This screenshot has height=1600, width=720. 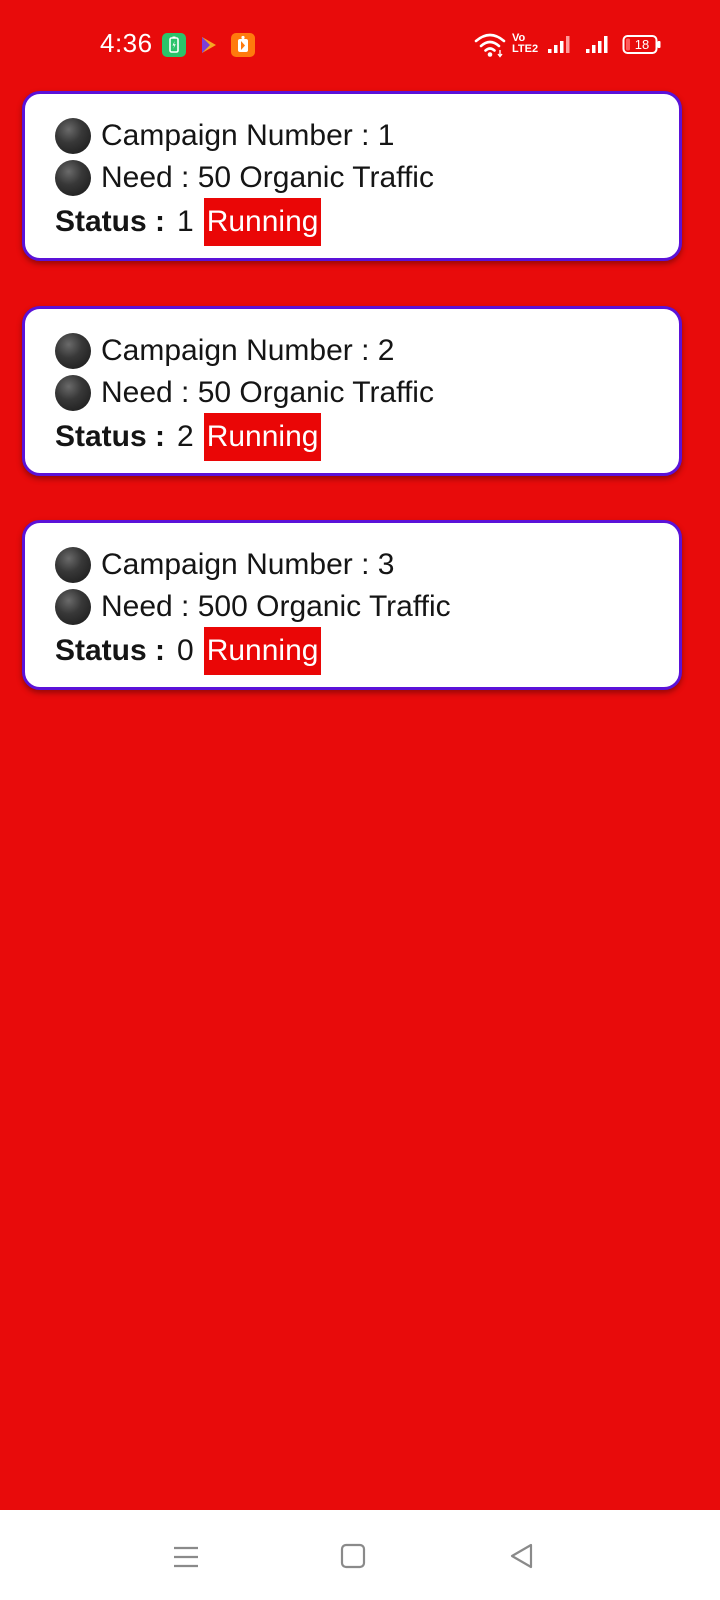 I want to click on navigation-bar, so click(x=360, y=1555).